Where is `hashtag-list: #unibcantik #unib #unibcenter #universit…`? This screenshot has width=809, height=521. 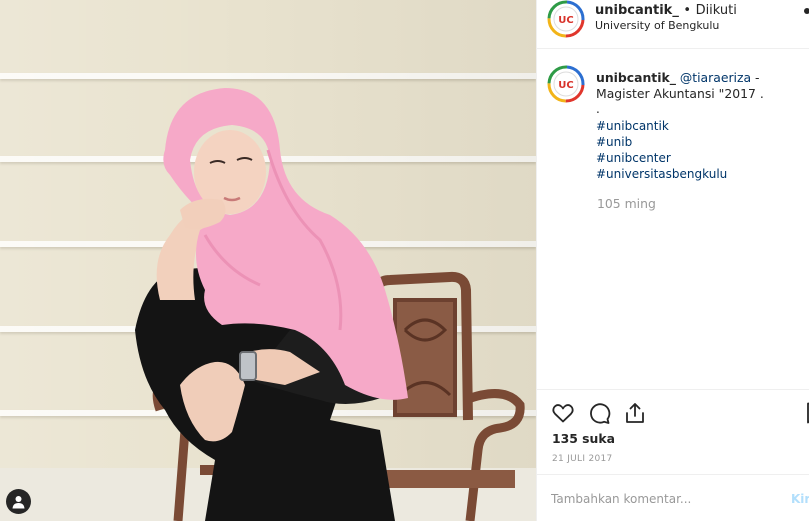
hashtag-list: #unibcantik #unib #unibcenter #universit… is located at coordinates (661, 150).